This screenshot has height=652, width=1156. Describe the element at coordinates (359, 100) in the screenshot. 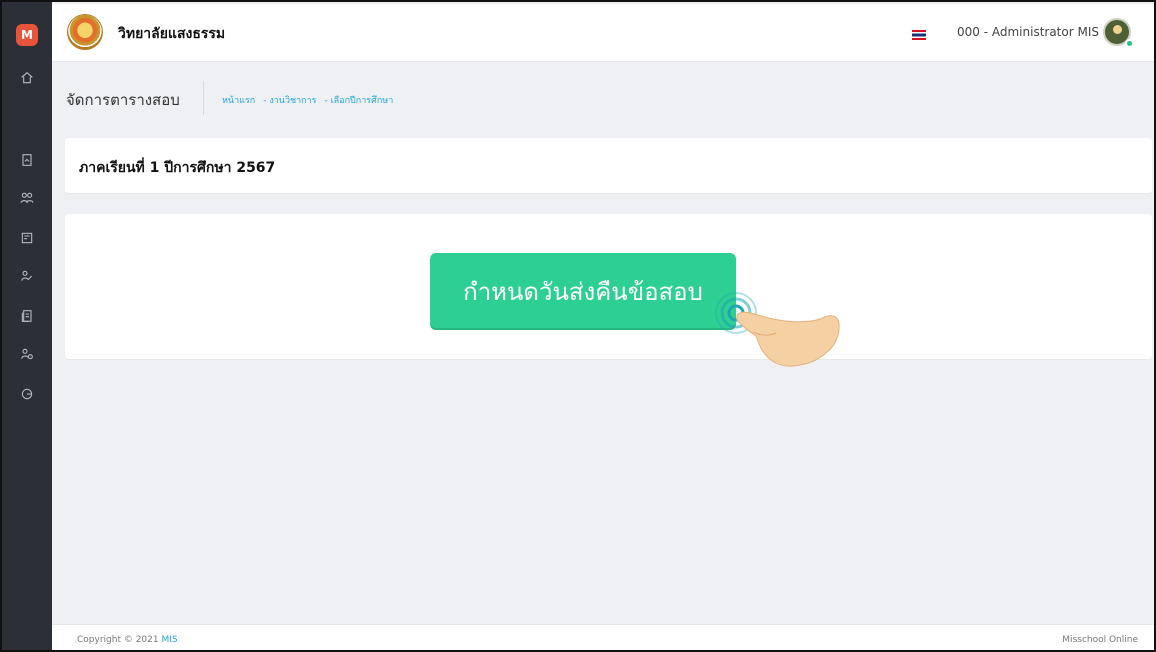

I see `breadcrumb-select-year-link: - เลือกปีการศึกษา` at that location.